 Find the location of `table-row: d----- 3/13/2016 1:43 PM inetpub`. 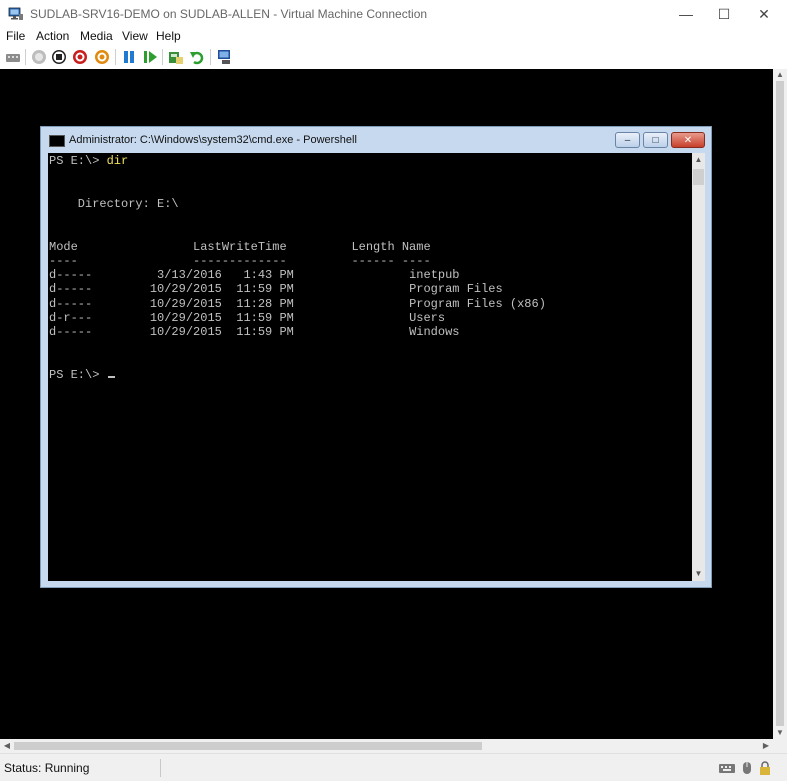

table-row: d----- 3/13/2016 1:43 PM inetpub is located at coordinates (254, 275).